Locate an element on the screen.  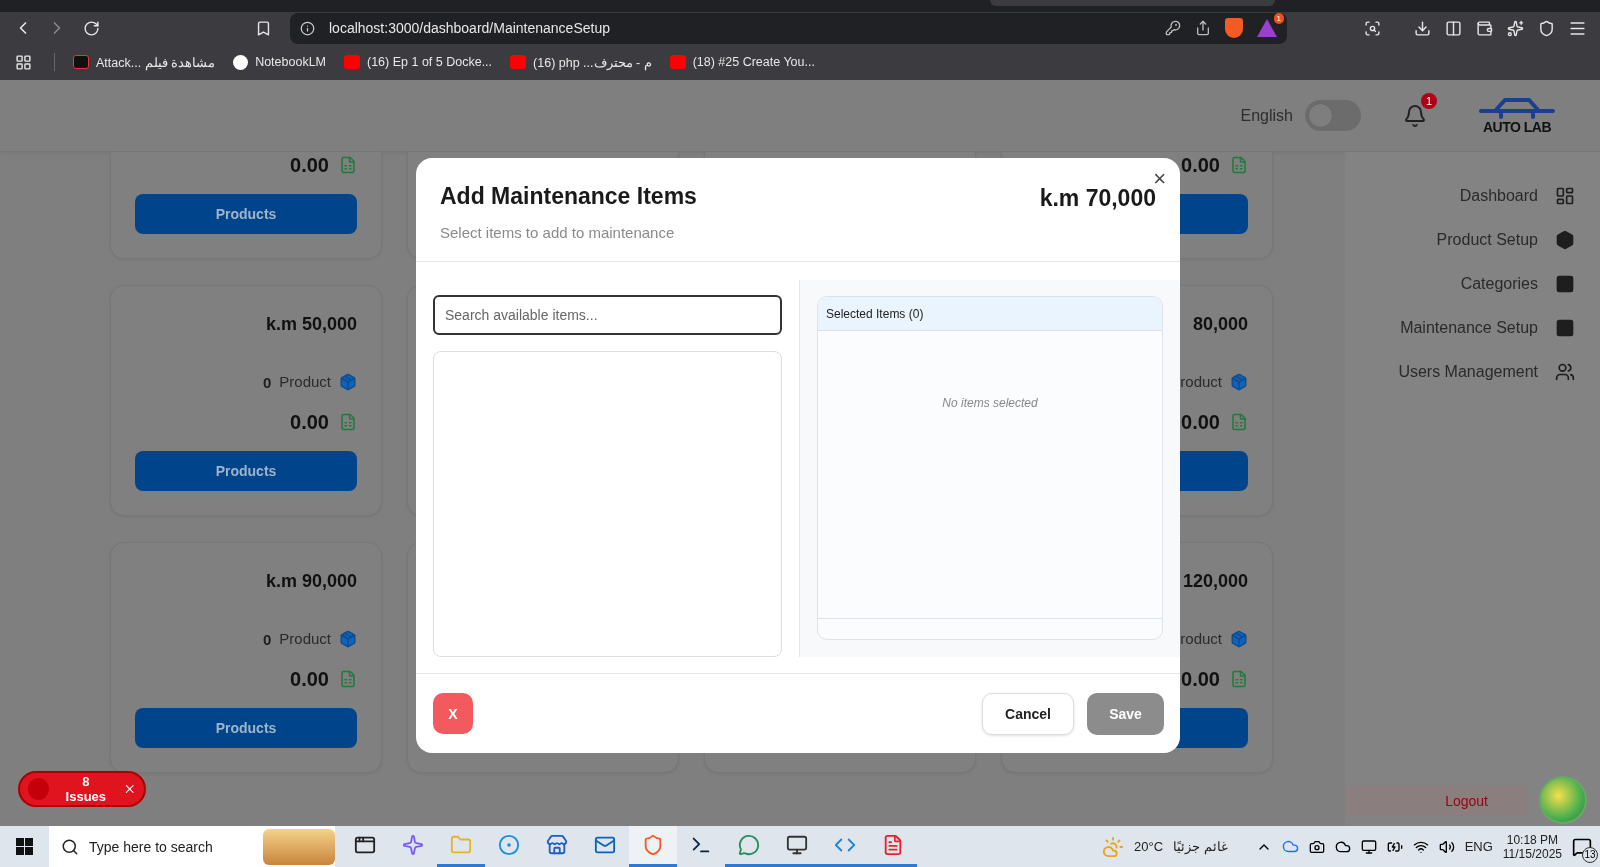
share-icon is located at coordinates (1203, 28).